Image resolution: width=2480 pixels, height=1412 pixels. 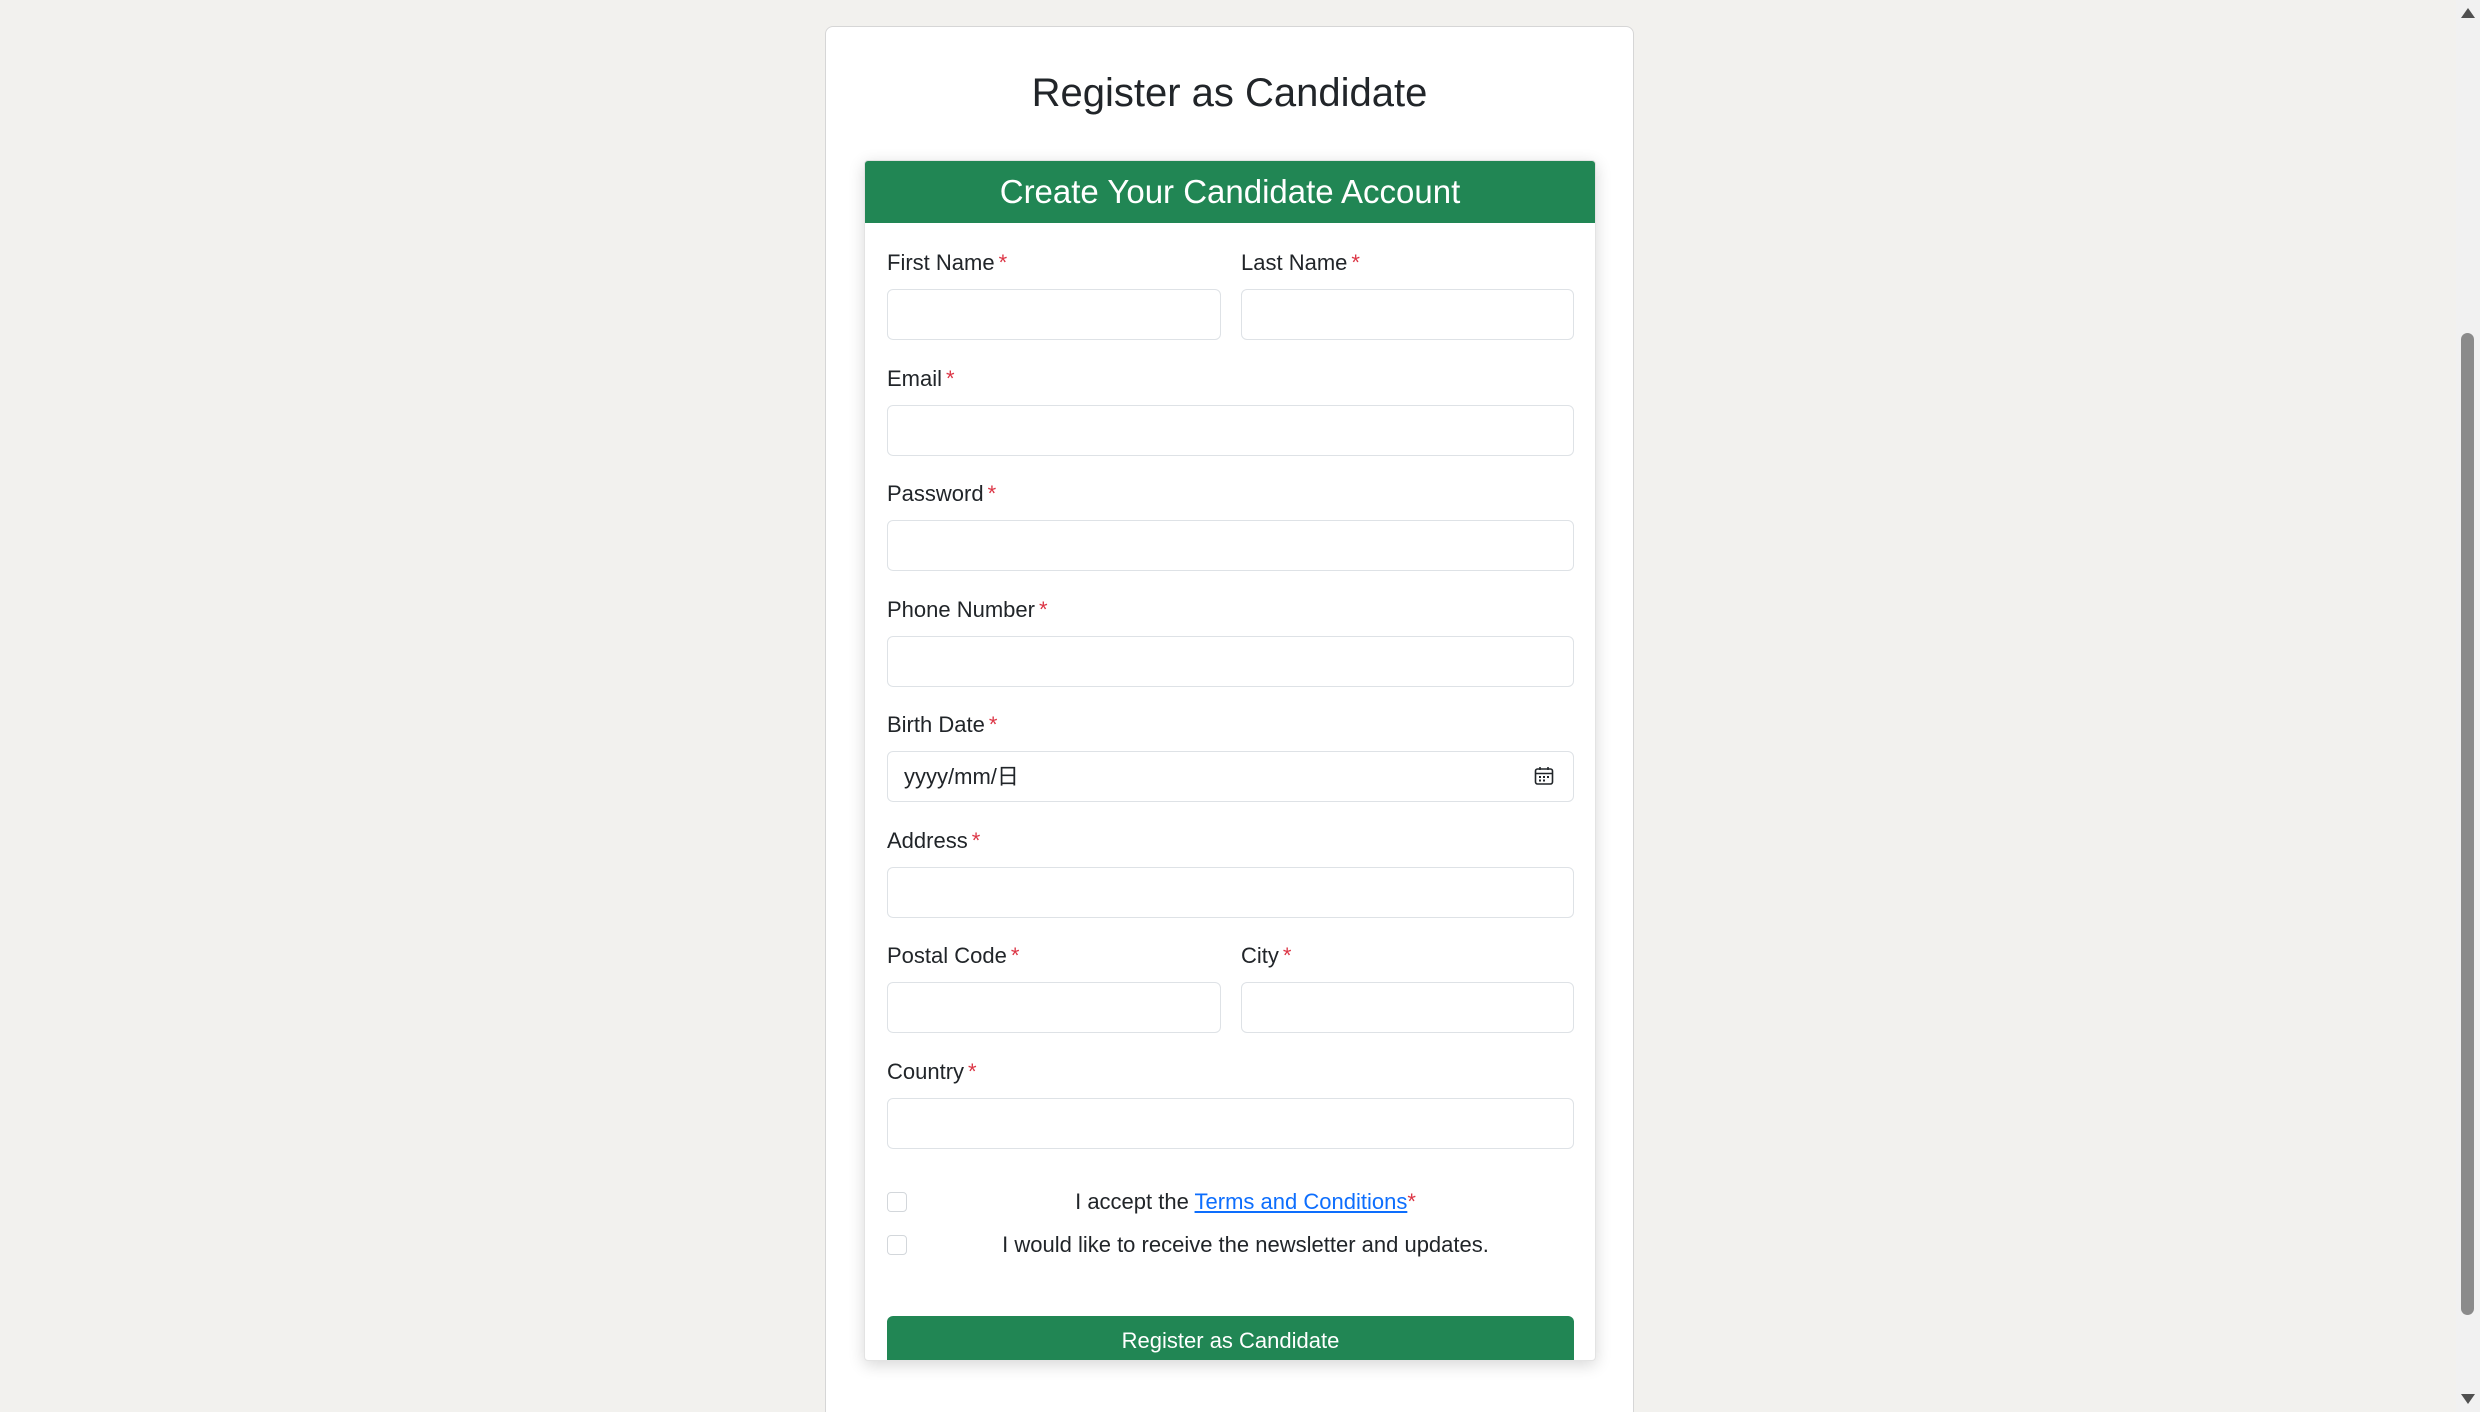 I want to click on birth-date-input: yyyy/mm/日, so click(x=1230, y=776).